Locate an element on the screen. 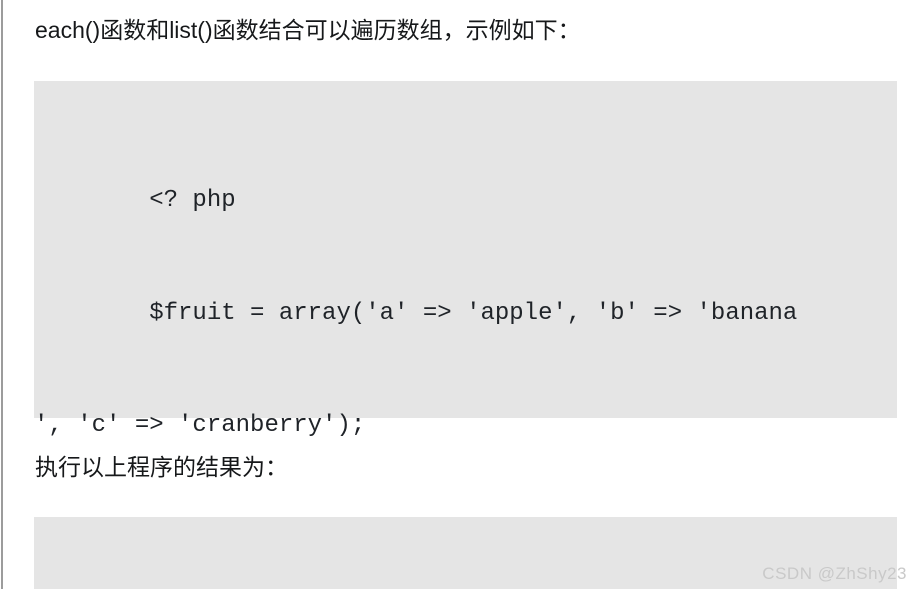 The width and height of the screenshot is (915, 589). code-line: ', 'c' => 'cranberry'); is located at coordinates (200, 425).